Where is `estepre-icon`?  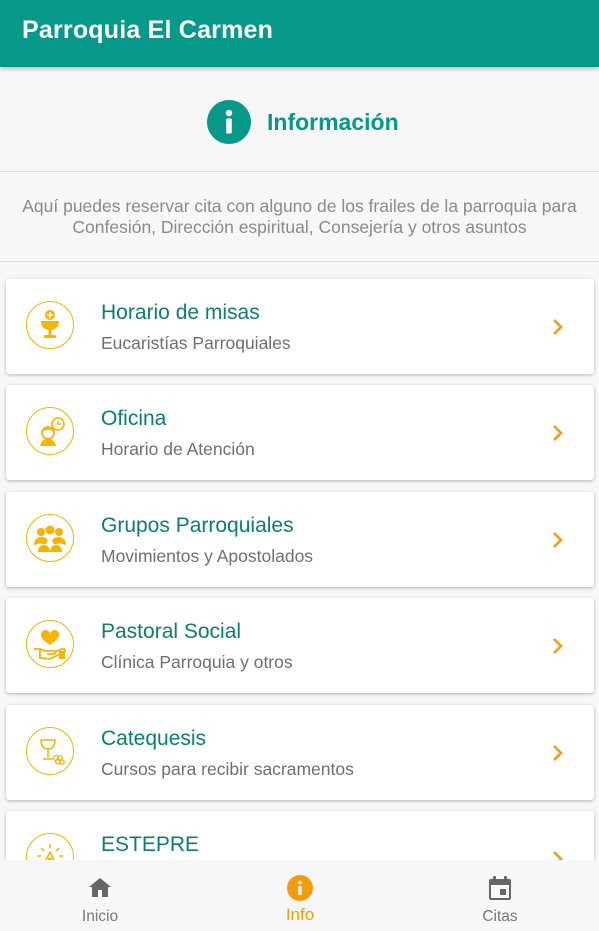
estepre-icon is located at coordinates (50, 846).